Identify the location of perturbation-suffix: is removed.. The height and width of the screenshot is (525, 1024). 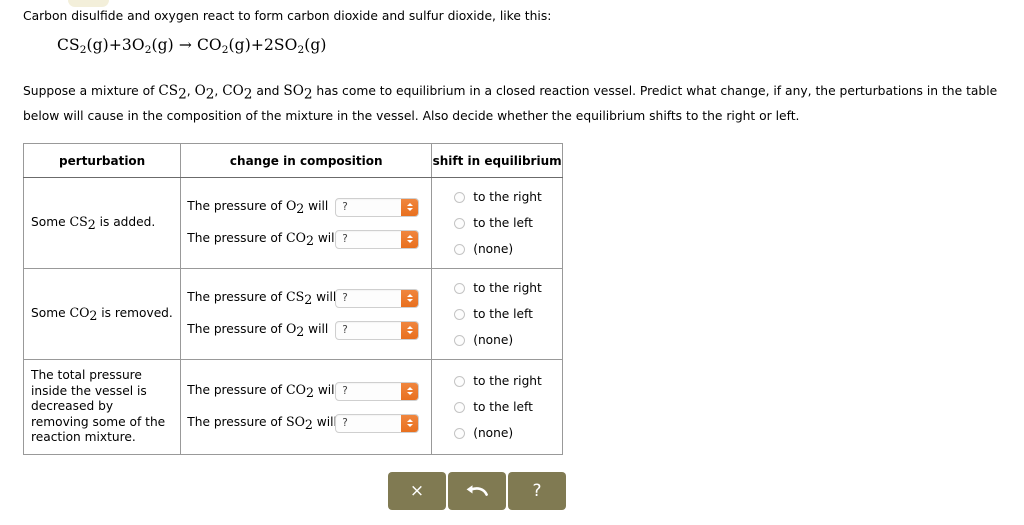
(135, 312).